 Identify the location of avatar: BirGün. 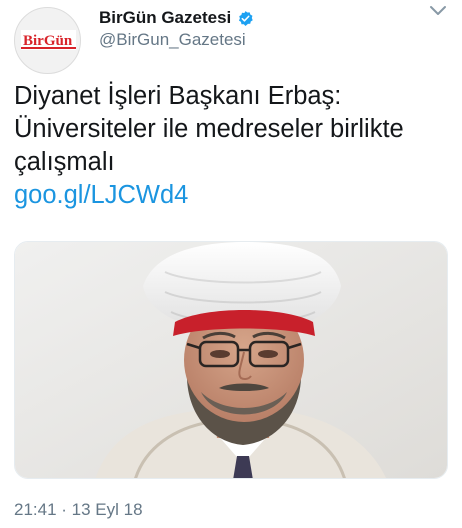
(47, 40).